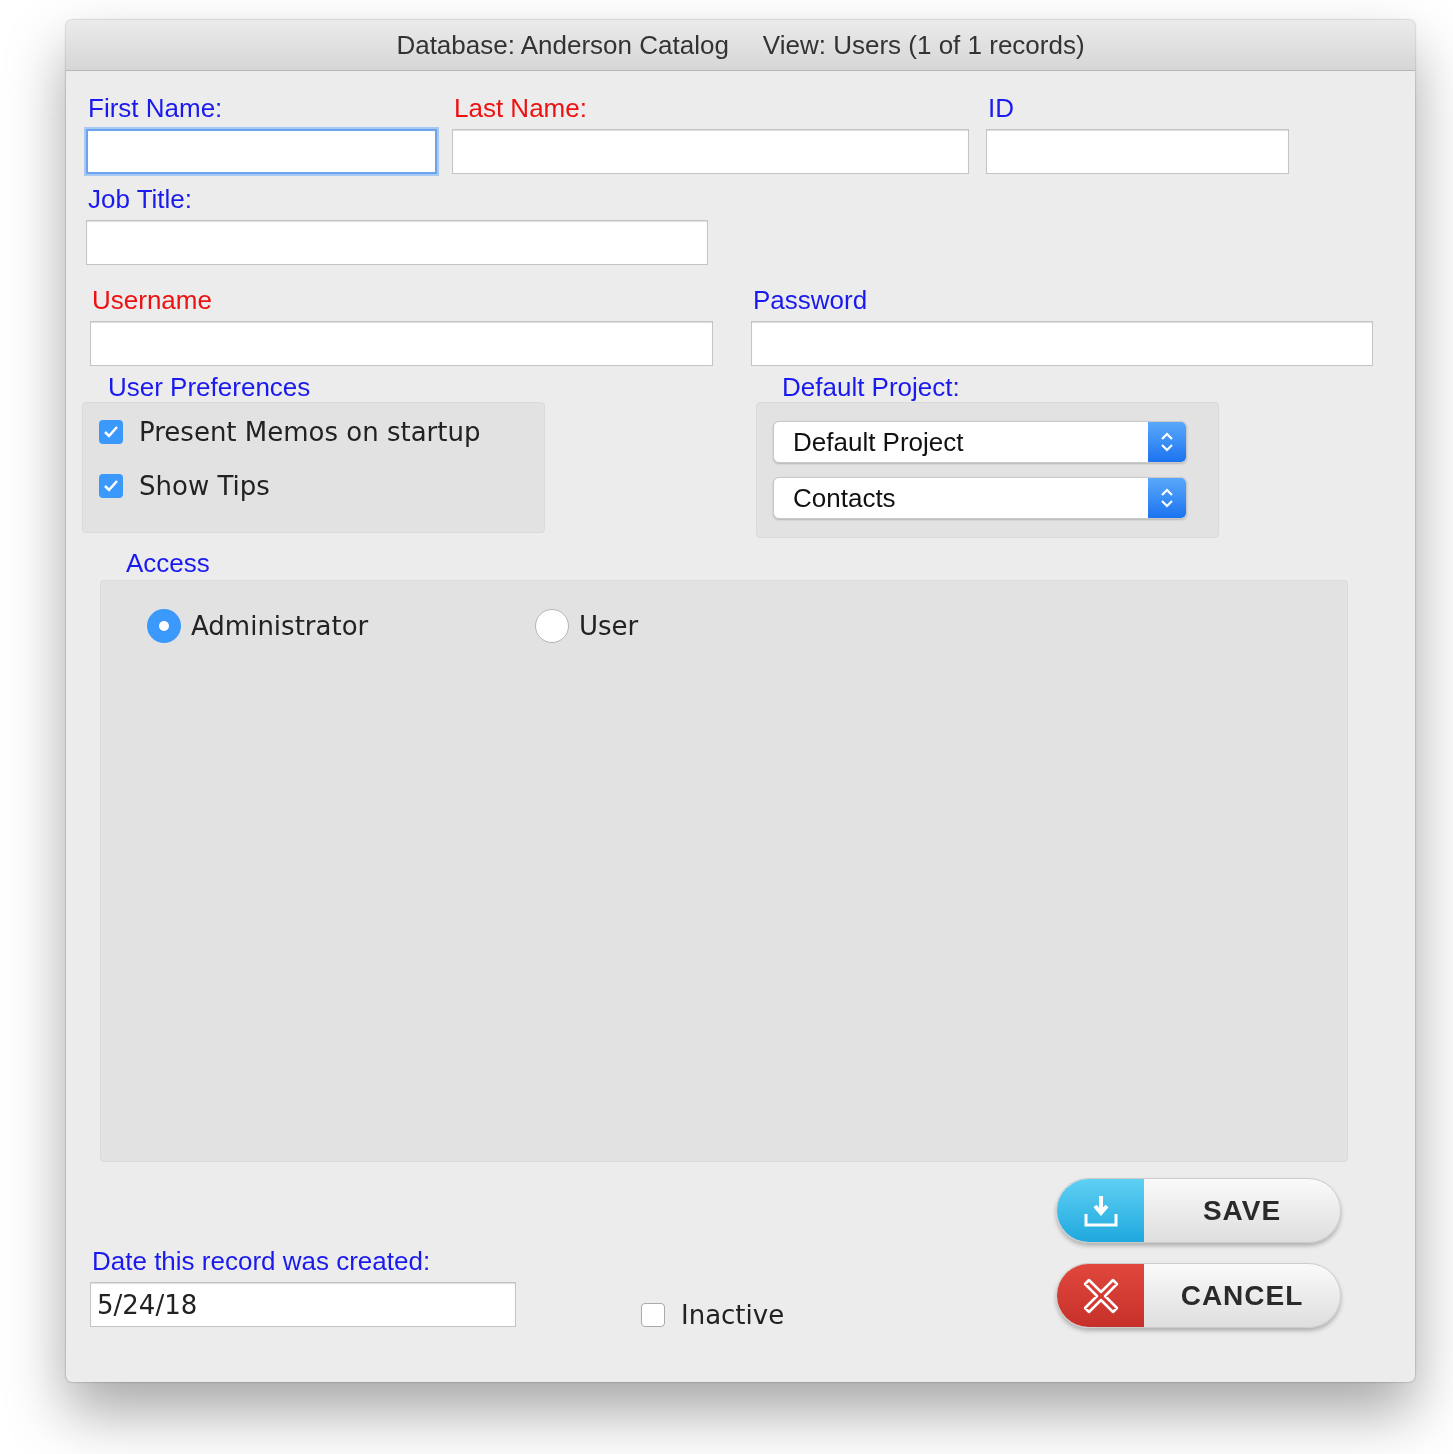 The image size is (1453, 1454). Describe the element at coordinates (210, 387) in the screenshot. I see `group-label: User Preferences` at that location.